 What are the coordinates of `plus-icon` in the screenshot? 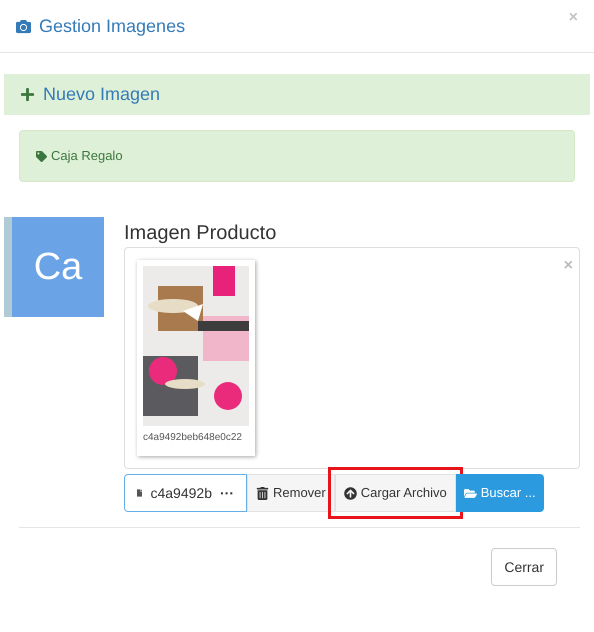 It's located at (27, 94).